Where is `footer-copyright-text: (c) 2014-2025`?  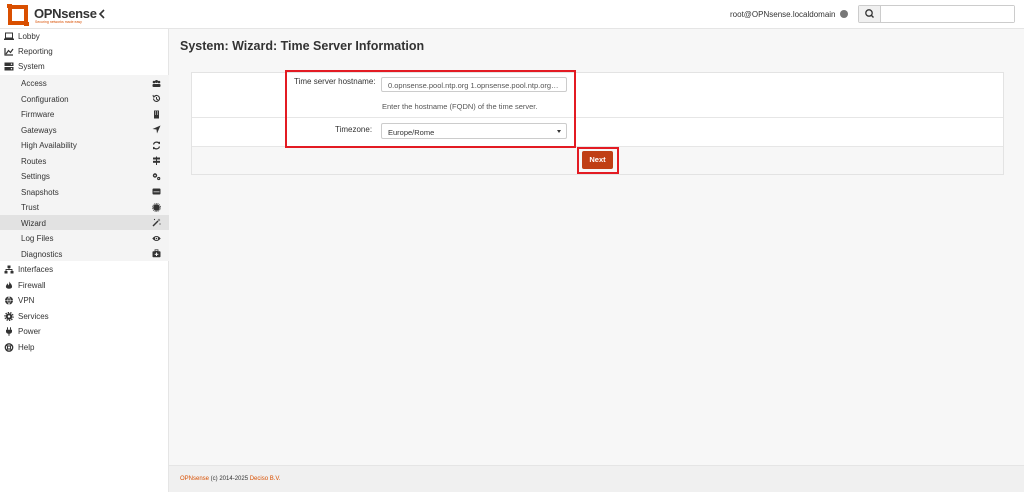 footer-copyright-text: (c) 2014-2025 is located at coordinates (229, 479).